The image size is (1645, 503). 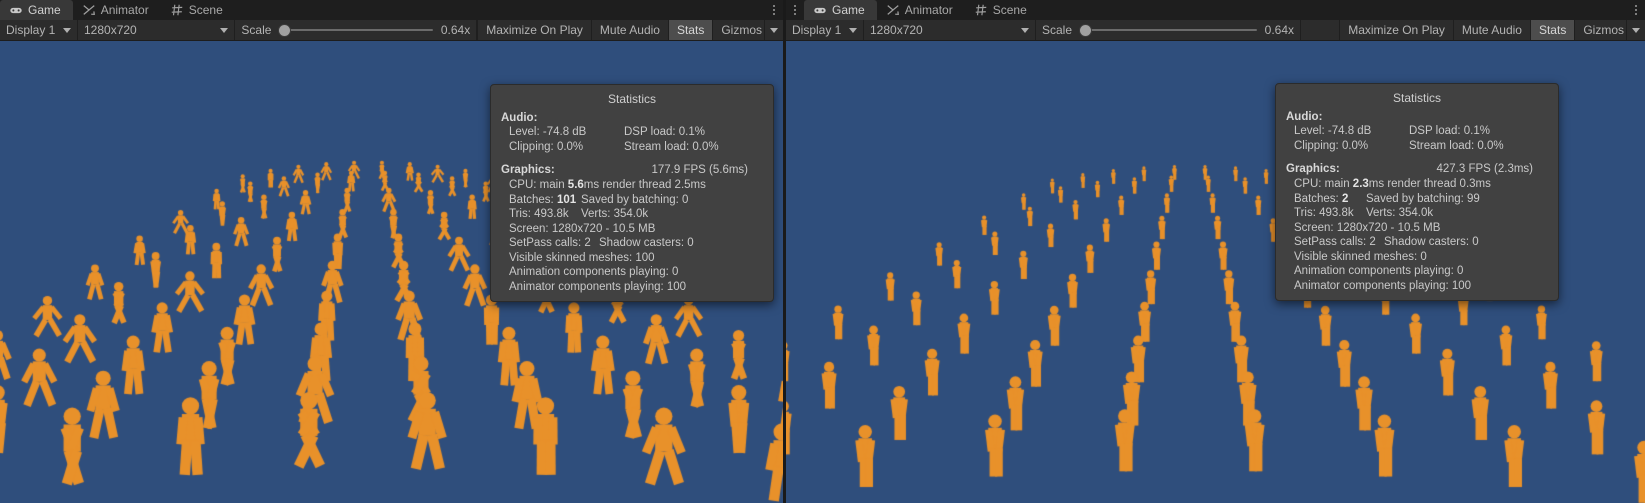 What do you see at coordinates (1423, 198) in the screenshot?
I see `saved-by-batching: Saved by batching: 99` at bounding box center [1423, 198].